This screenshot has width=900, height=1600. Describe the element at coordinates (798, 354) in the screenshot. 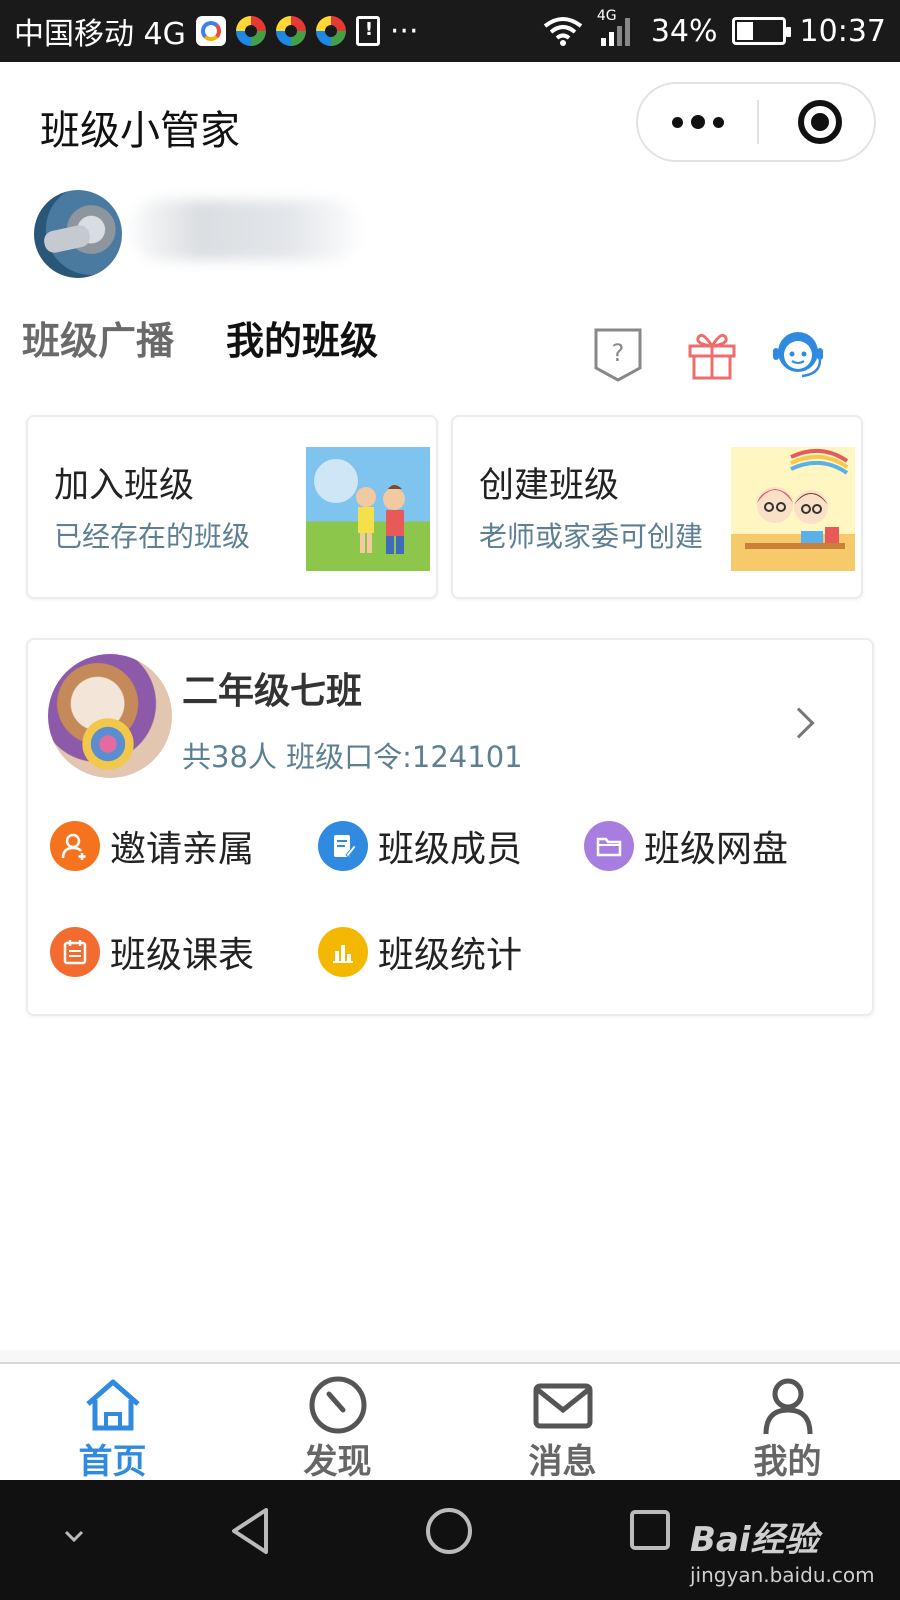

I see `customer-service-icon` at that location.